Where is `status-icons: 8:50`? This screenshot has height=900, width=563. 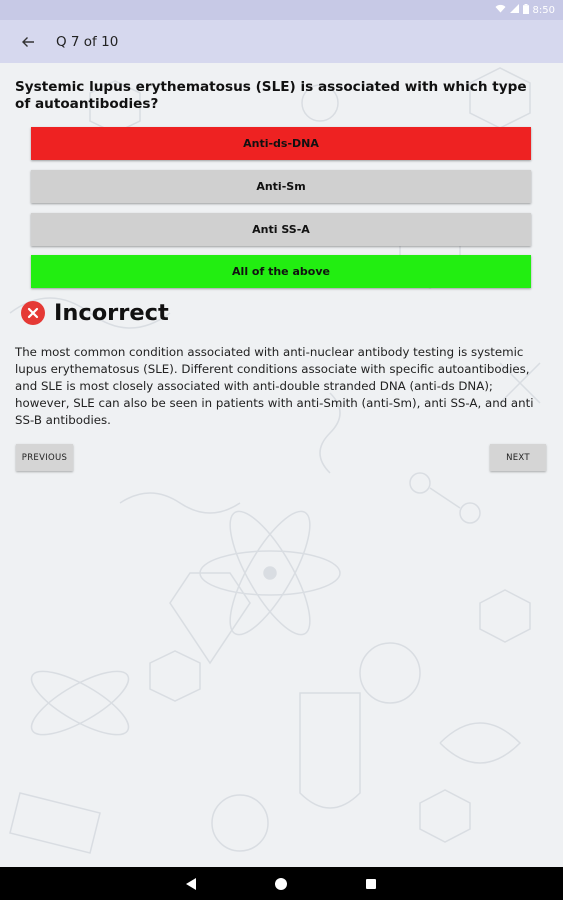
status-icons: 8:50 is located at coordinates (525, 10).